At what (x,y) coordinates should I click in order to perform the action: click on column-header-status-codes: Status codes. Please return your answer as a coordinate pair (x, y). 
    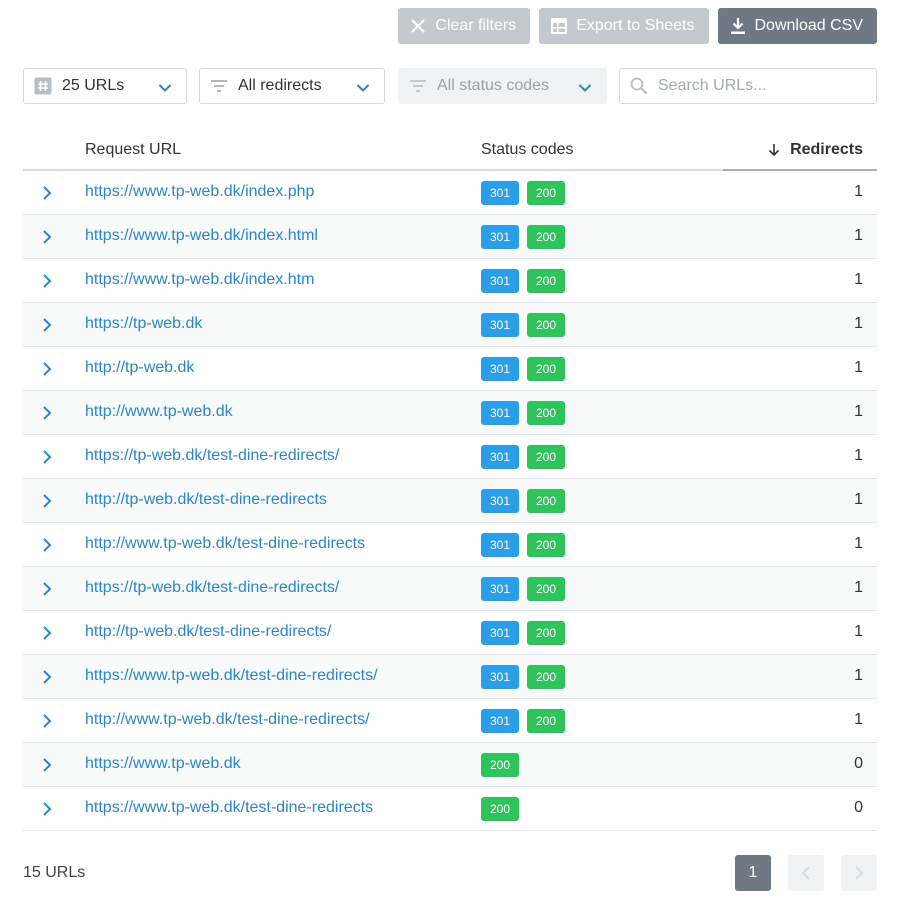
    Looking at the image, I should click on (527, 150).